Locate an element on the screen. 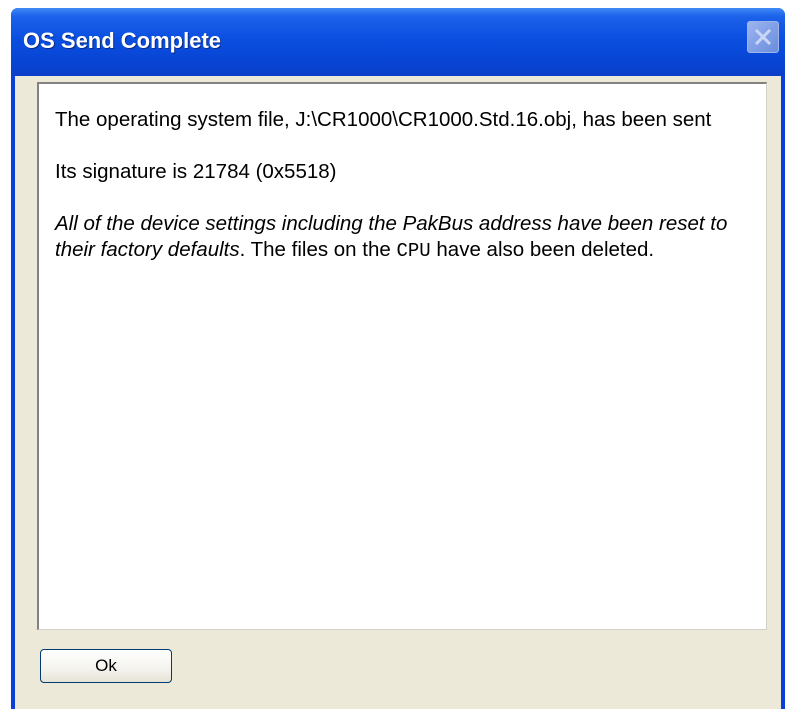 The height and width of the screenshot is (709, 785). close-button is located at coordinates (763, 37).